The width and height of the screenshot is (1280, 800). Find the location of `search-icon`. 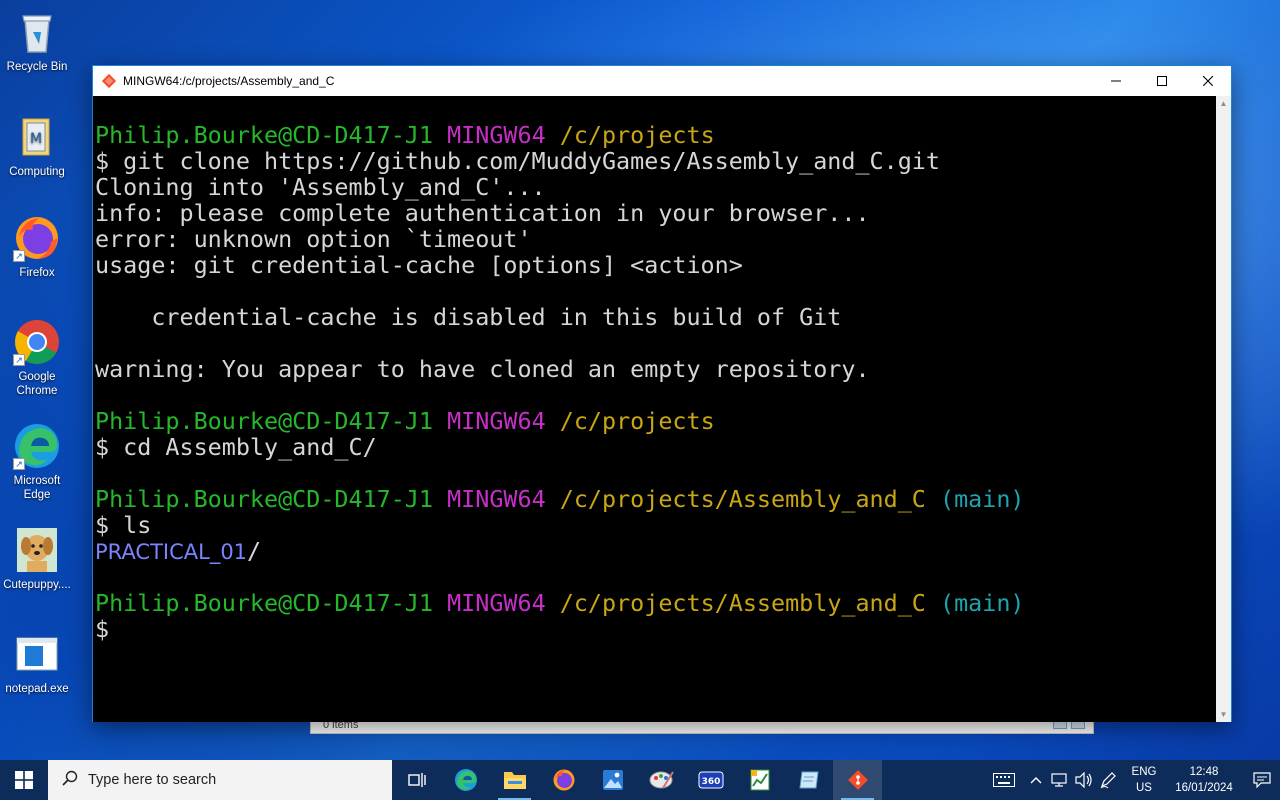

search-icon is located at coordinates (70, 780).